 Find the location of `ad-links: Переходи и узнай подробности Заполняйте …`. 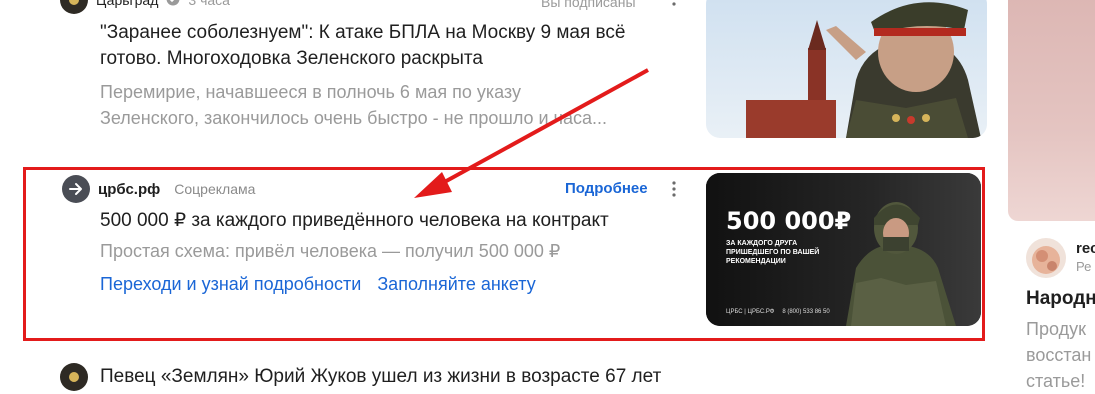

ad-links: Переходи и узнай подробности Заполняйте … is located at coordinates (318, 284).